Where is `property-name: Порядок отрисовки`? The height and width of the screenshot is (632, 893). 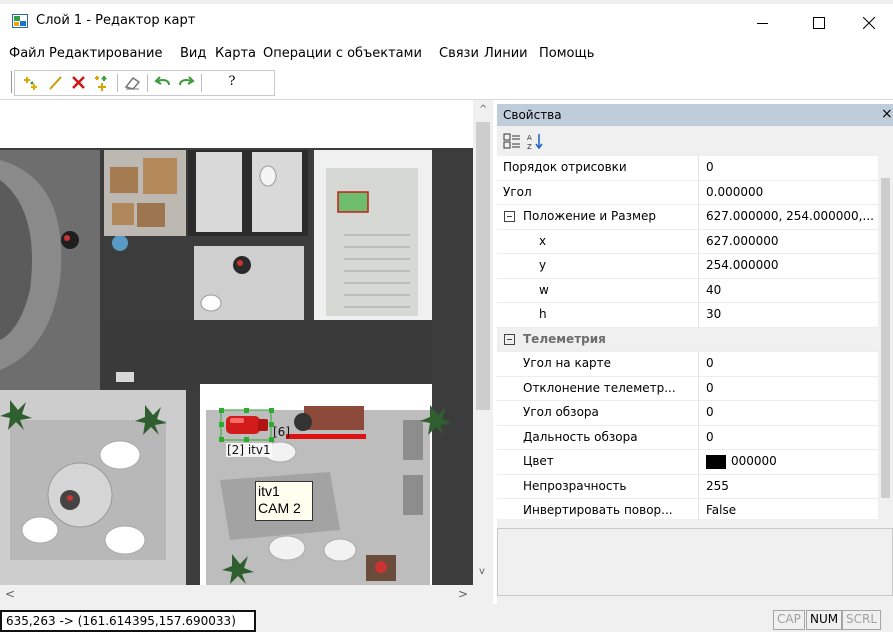
property-name: Порядок отрисовки is located at coordinates (565, 167).